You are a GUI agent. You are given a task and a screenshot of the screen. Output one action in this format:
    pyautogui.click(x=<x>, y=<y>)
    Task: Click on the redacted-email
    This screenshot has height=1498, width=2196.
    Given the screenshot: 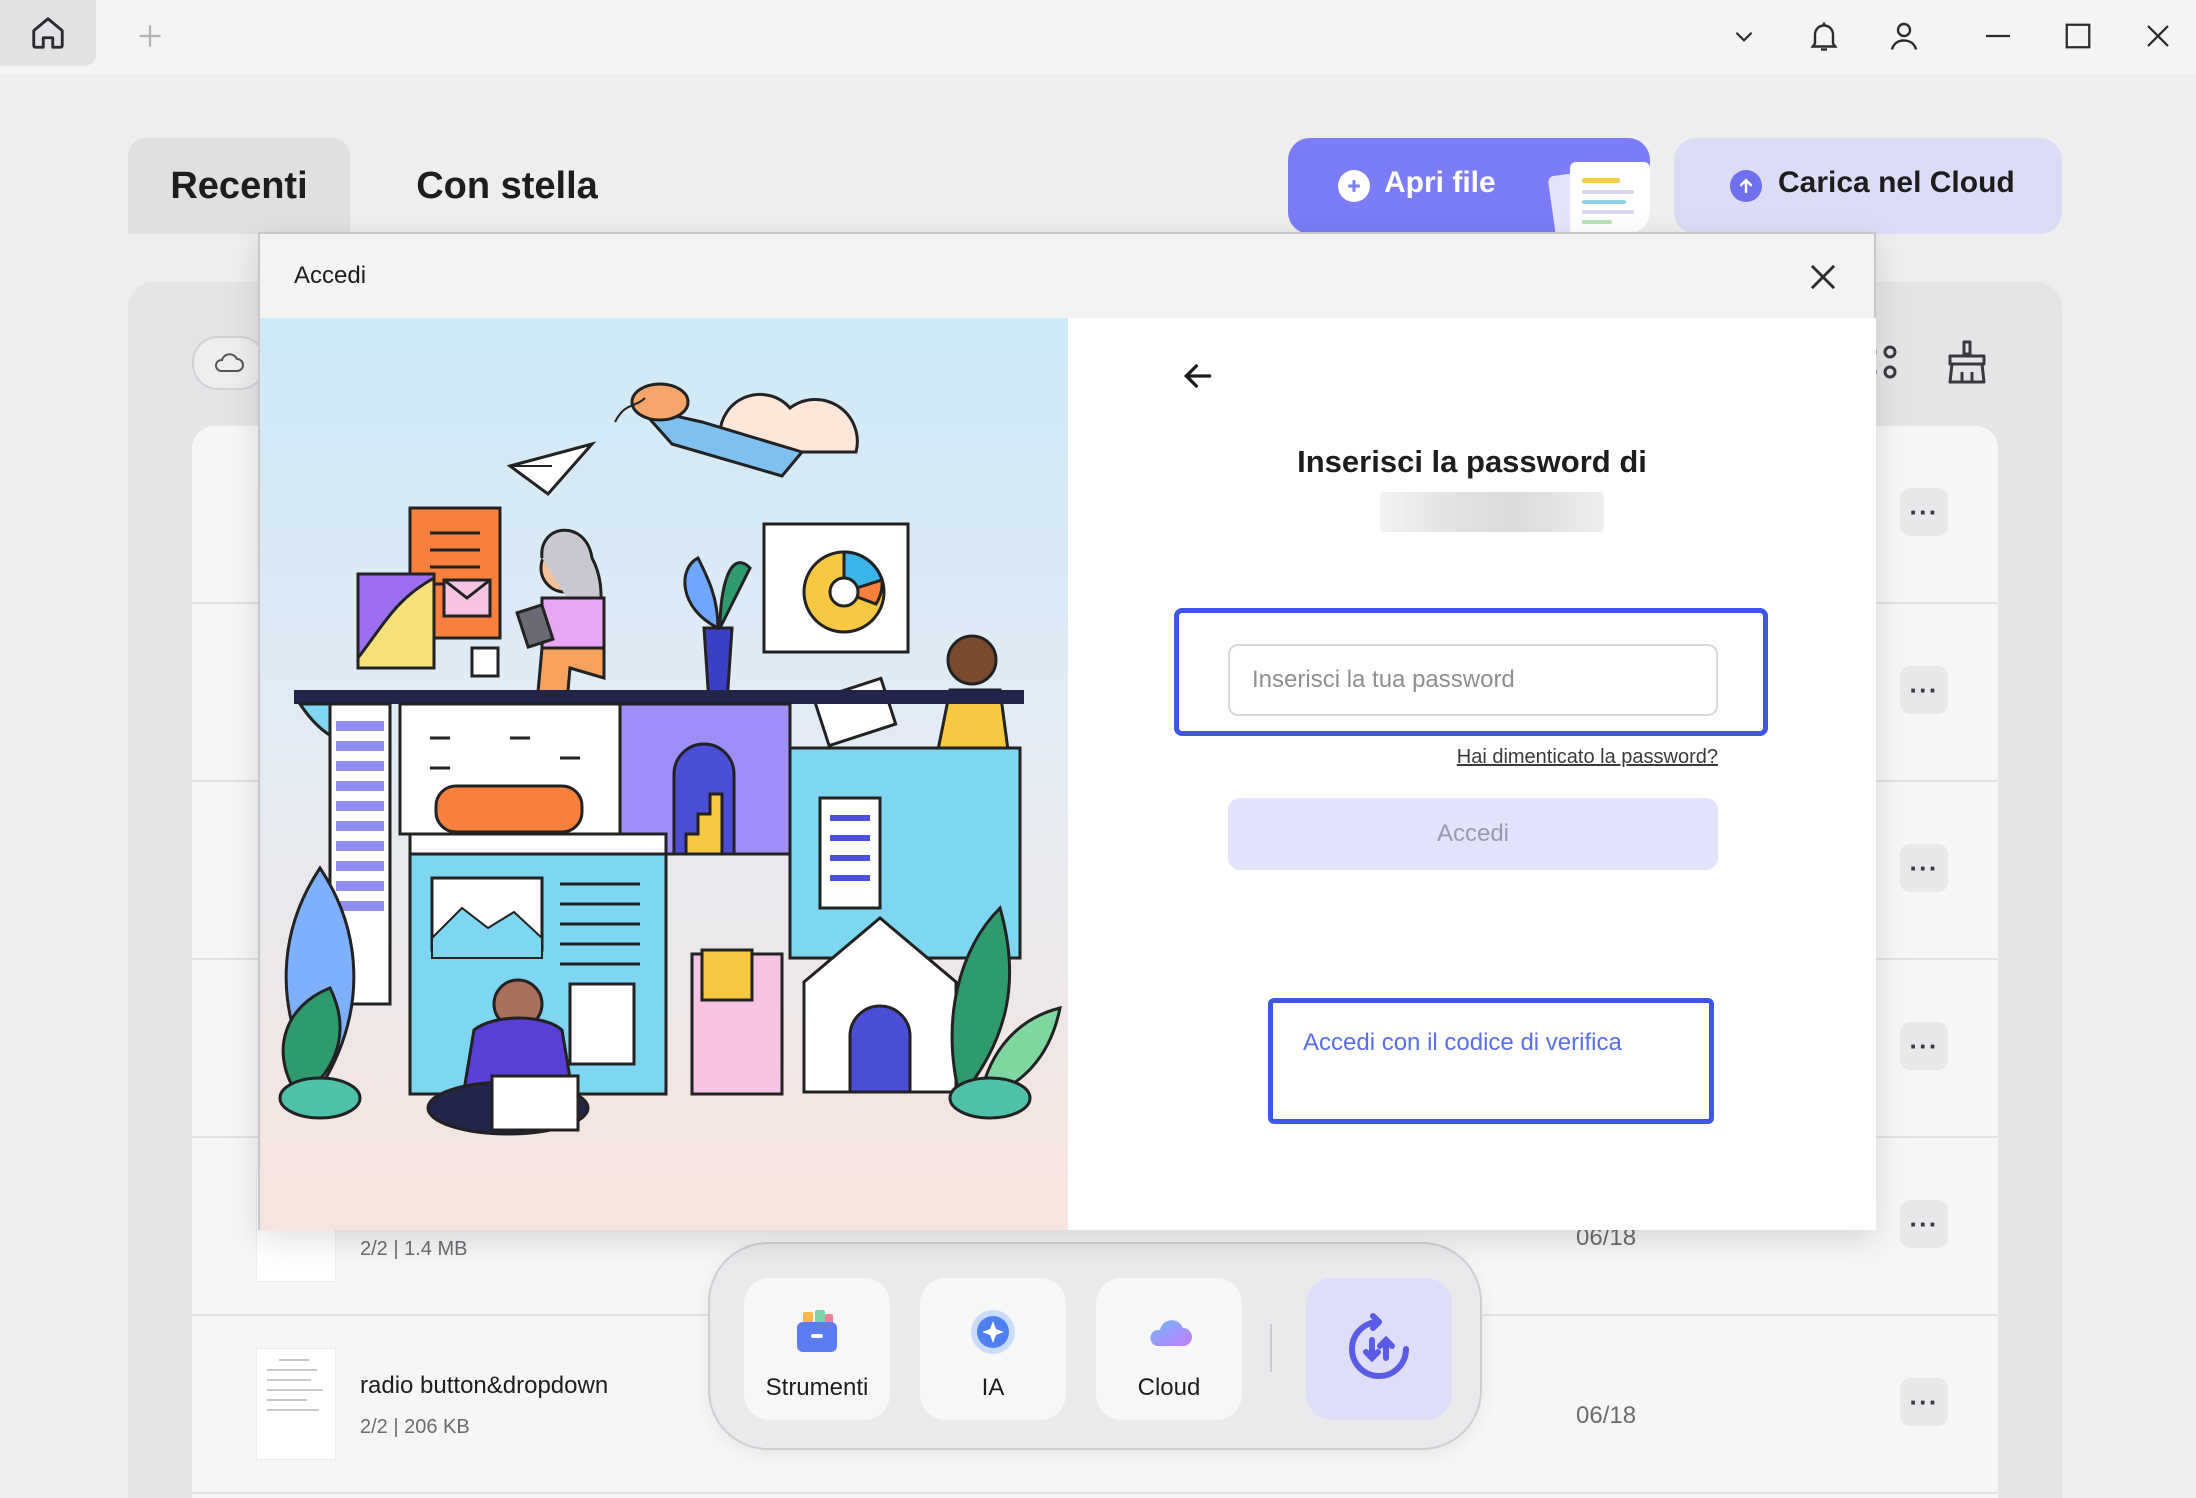 What is the action you would take?
    pyautogui.click(x=1492, y=512)
    